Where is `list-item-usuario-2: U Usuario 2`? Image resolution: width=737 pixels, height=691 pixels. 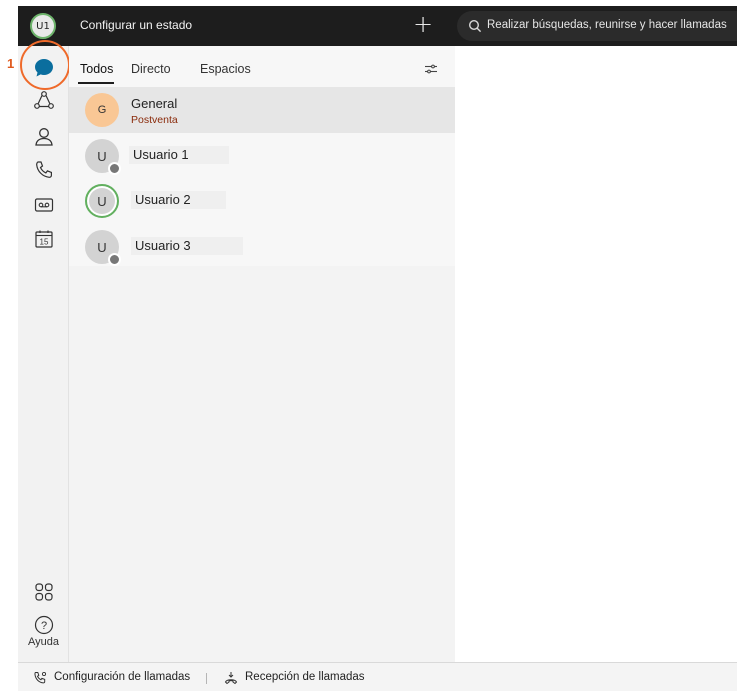 list-item-usuario-2: U Usuario 2 is located at coordinates (262, 201).